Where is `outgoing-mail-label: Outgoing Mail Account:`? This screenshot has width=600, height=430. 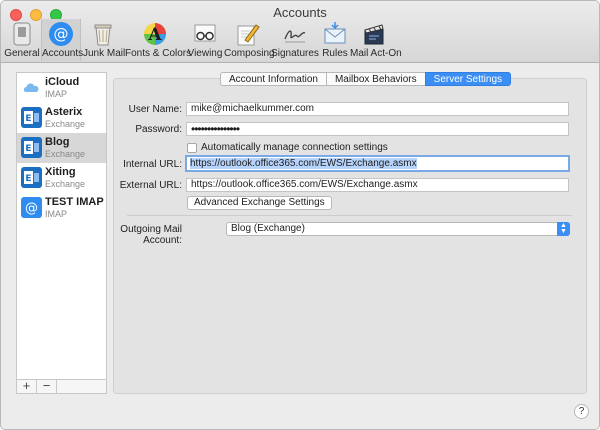
outgoing-mail-label: Outgoing Mail Account: is located at coordinates (151, 235).